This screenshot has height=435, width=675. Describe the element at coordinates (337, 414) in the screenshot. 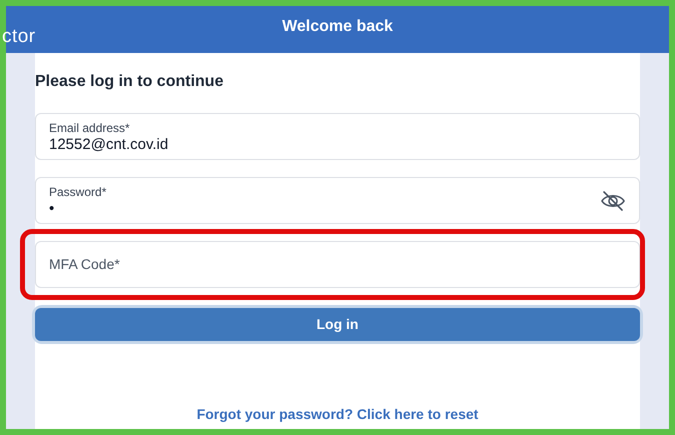

I see `forgot-password-link: Forgot your password? Click here to reset` at that location.